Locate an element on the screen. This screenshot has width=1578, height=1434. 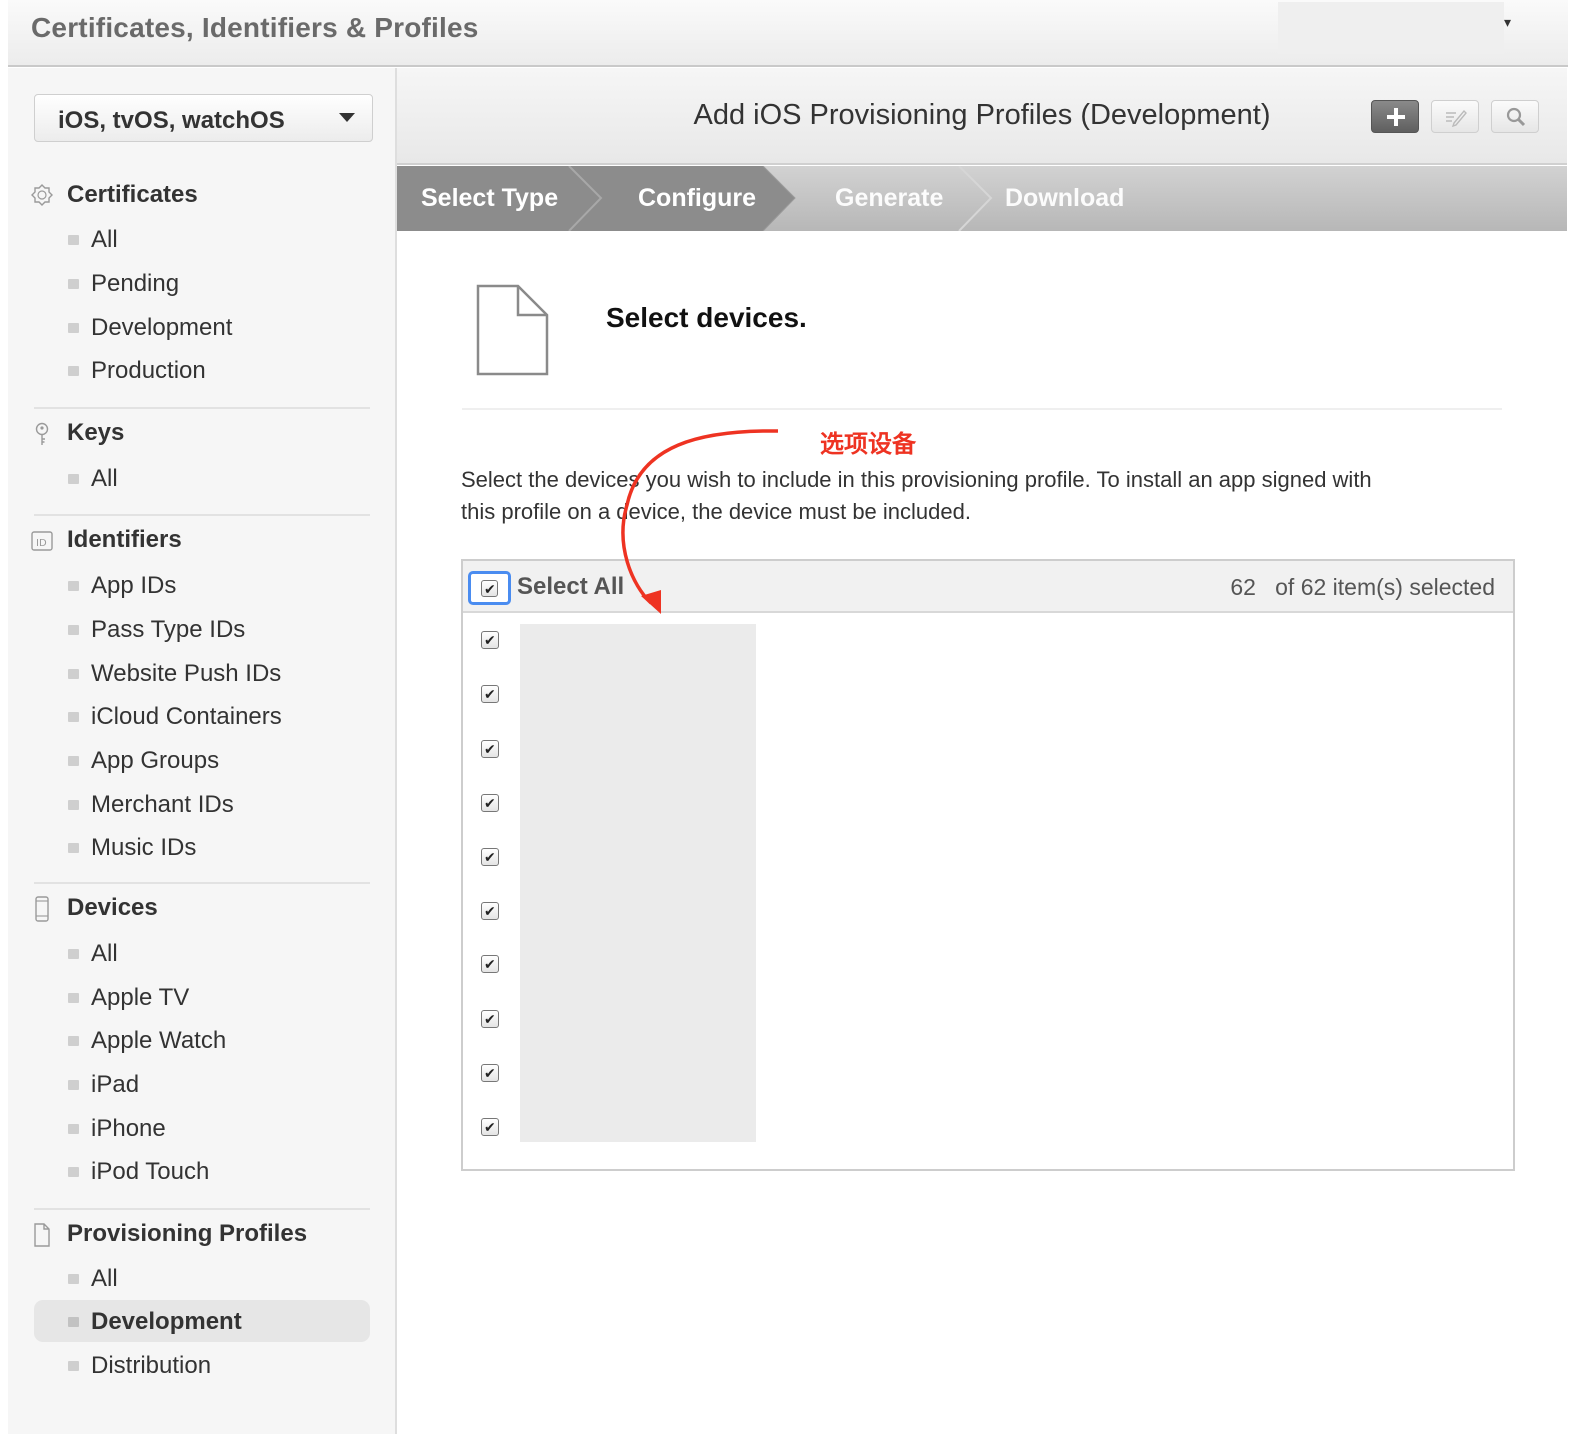
sidebar-item-apple-watch: Apple Watch is located at coordinates (202, 1040).